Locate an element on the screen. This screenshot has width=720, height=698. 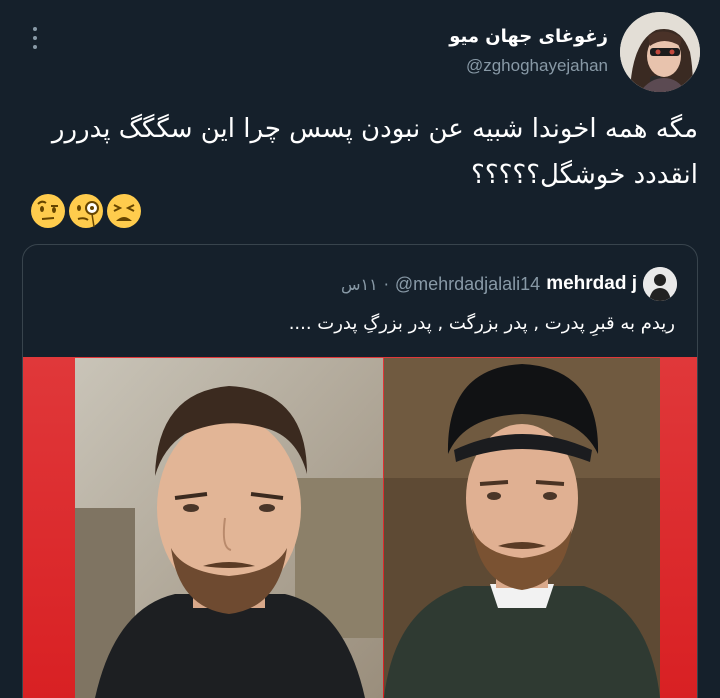
quoted-author-handle: @mehrdadjalali14 is located at coordinates (467, 284).